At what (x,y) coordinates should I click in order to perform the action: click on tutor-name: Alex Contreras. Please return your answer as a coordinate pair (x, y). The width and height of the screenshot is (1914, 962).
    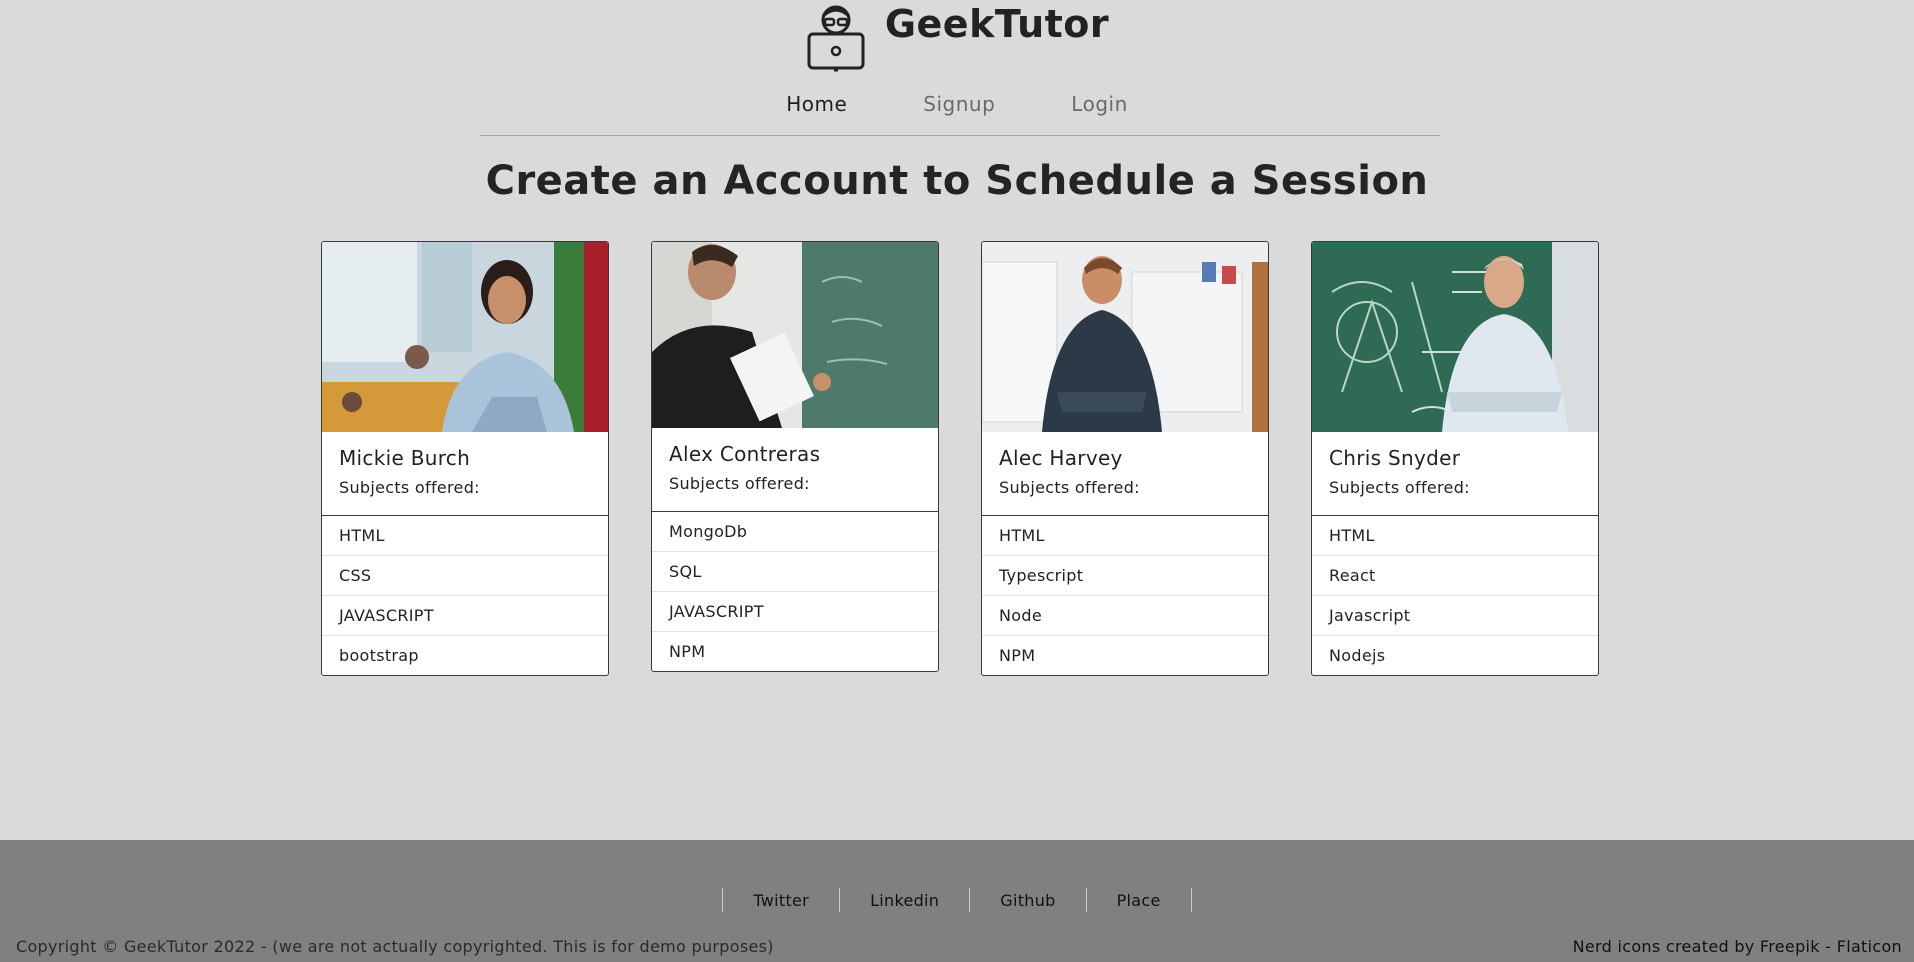
    Looking at the image, I should click on (745, 454).